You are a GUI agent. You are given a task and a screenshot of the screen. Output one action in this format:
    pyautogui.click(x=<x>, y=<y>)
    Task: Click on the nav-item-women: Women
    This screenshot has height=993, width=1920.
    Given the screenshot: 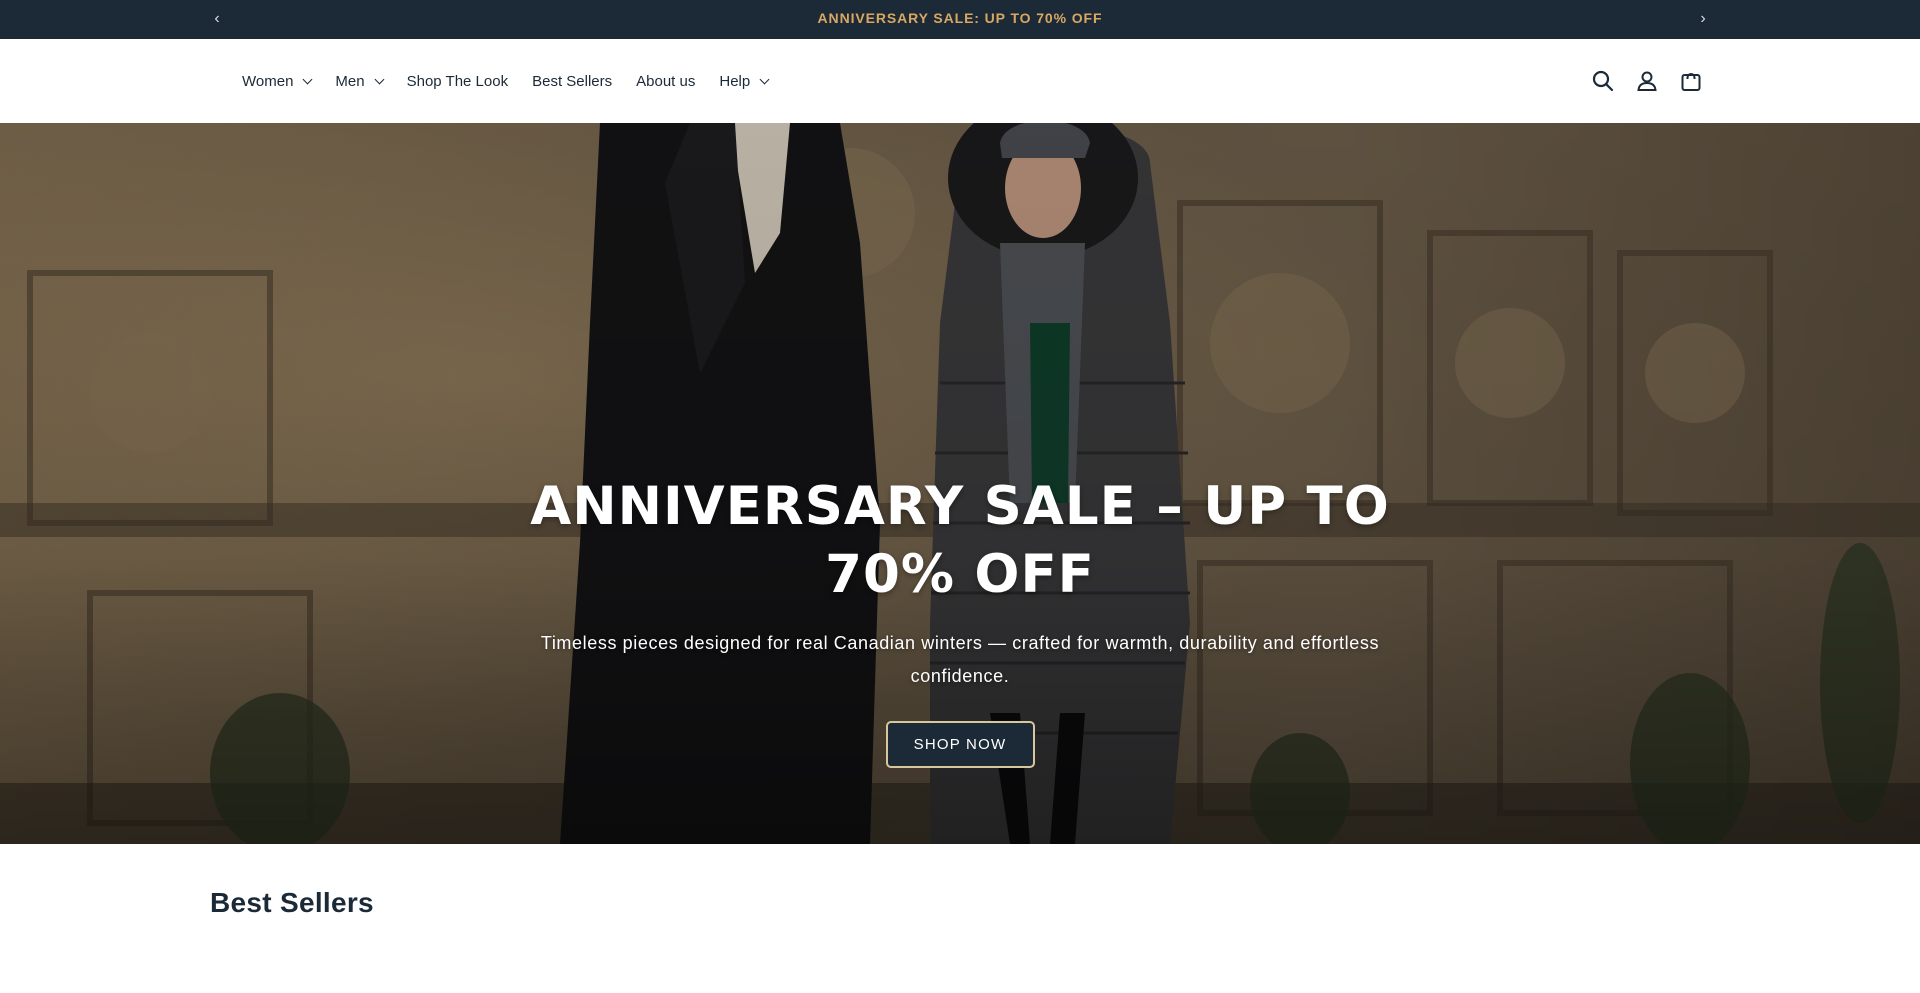 What is the action you would take?
    pyautogui.click(x=277, y=81)
    